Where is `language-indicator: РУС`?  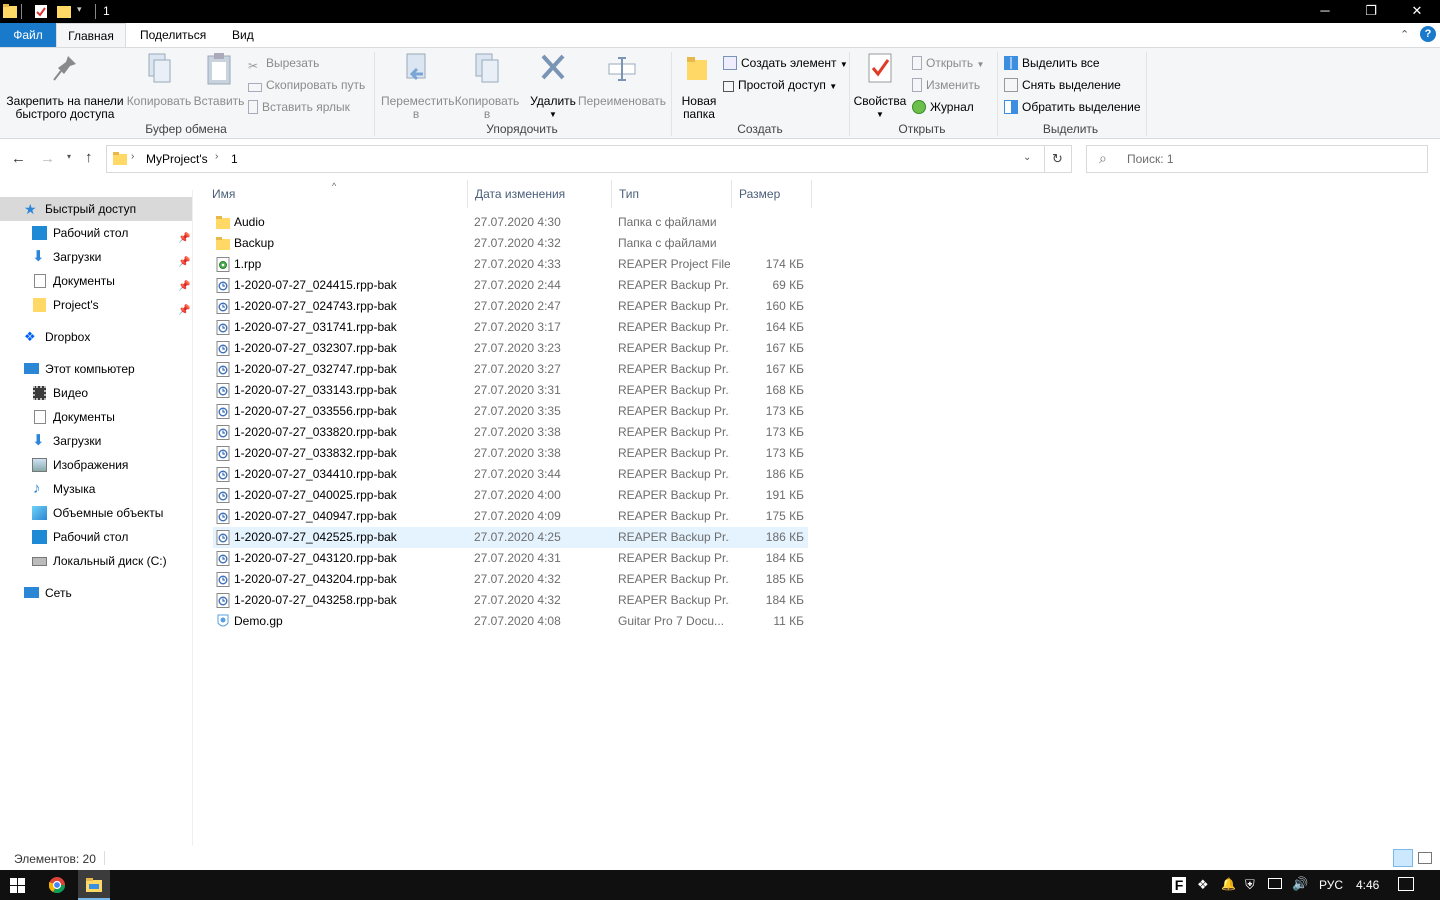
language-indicator: РУС is located at coordinates (1331, 885).